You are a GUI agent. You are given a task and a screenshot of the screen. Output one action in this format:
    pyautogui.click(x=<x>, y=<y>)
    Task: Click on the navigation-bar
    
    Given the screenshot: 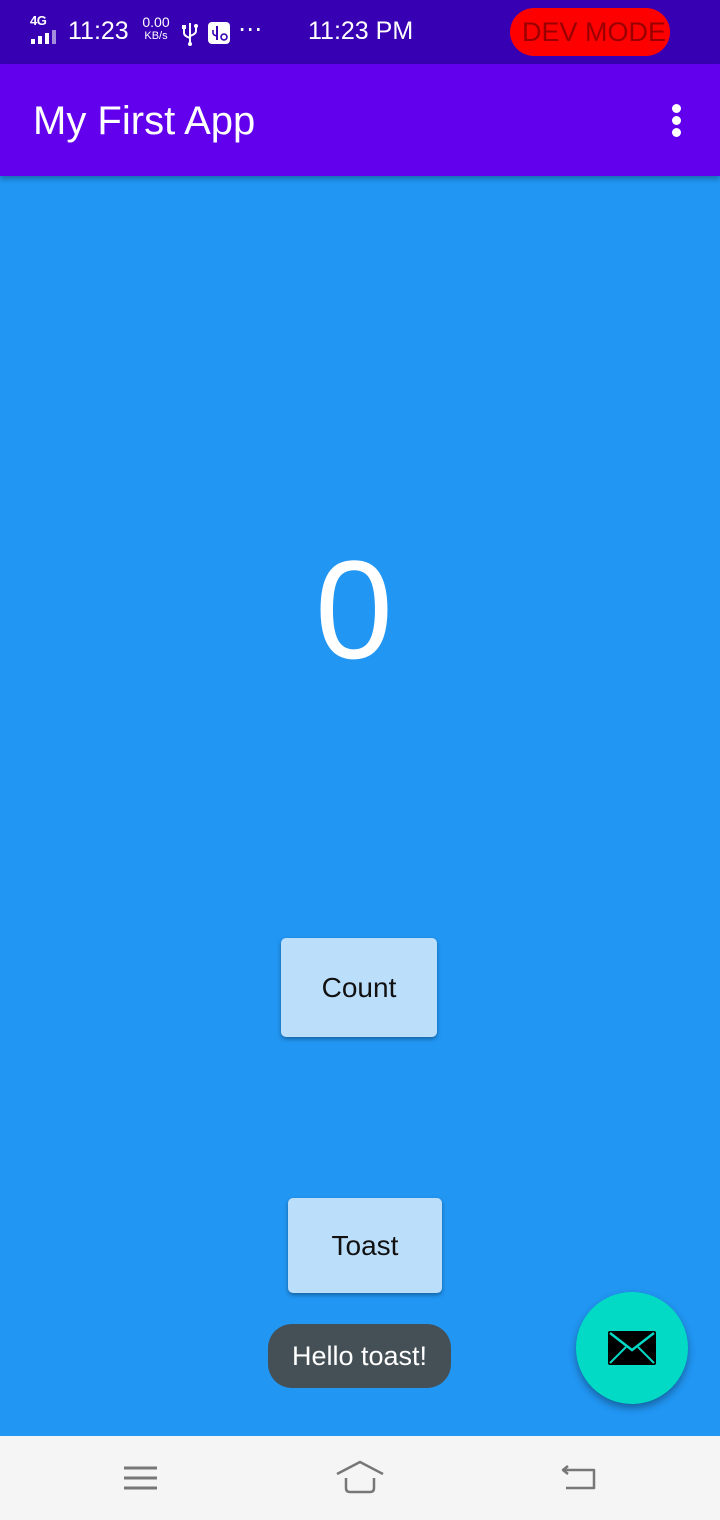 What is the action you would take?
    pyautogui.click(x=360, y=1478)
    